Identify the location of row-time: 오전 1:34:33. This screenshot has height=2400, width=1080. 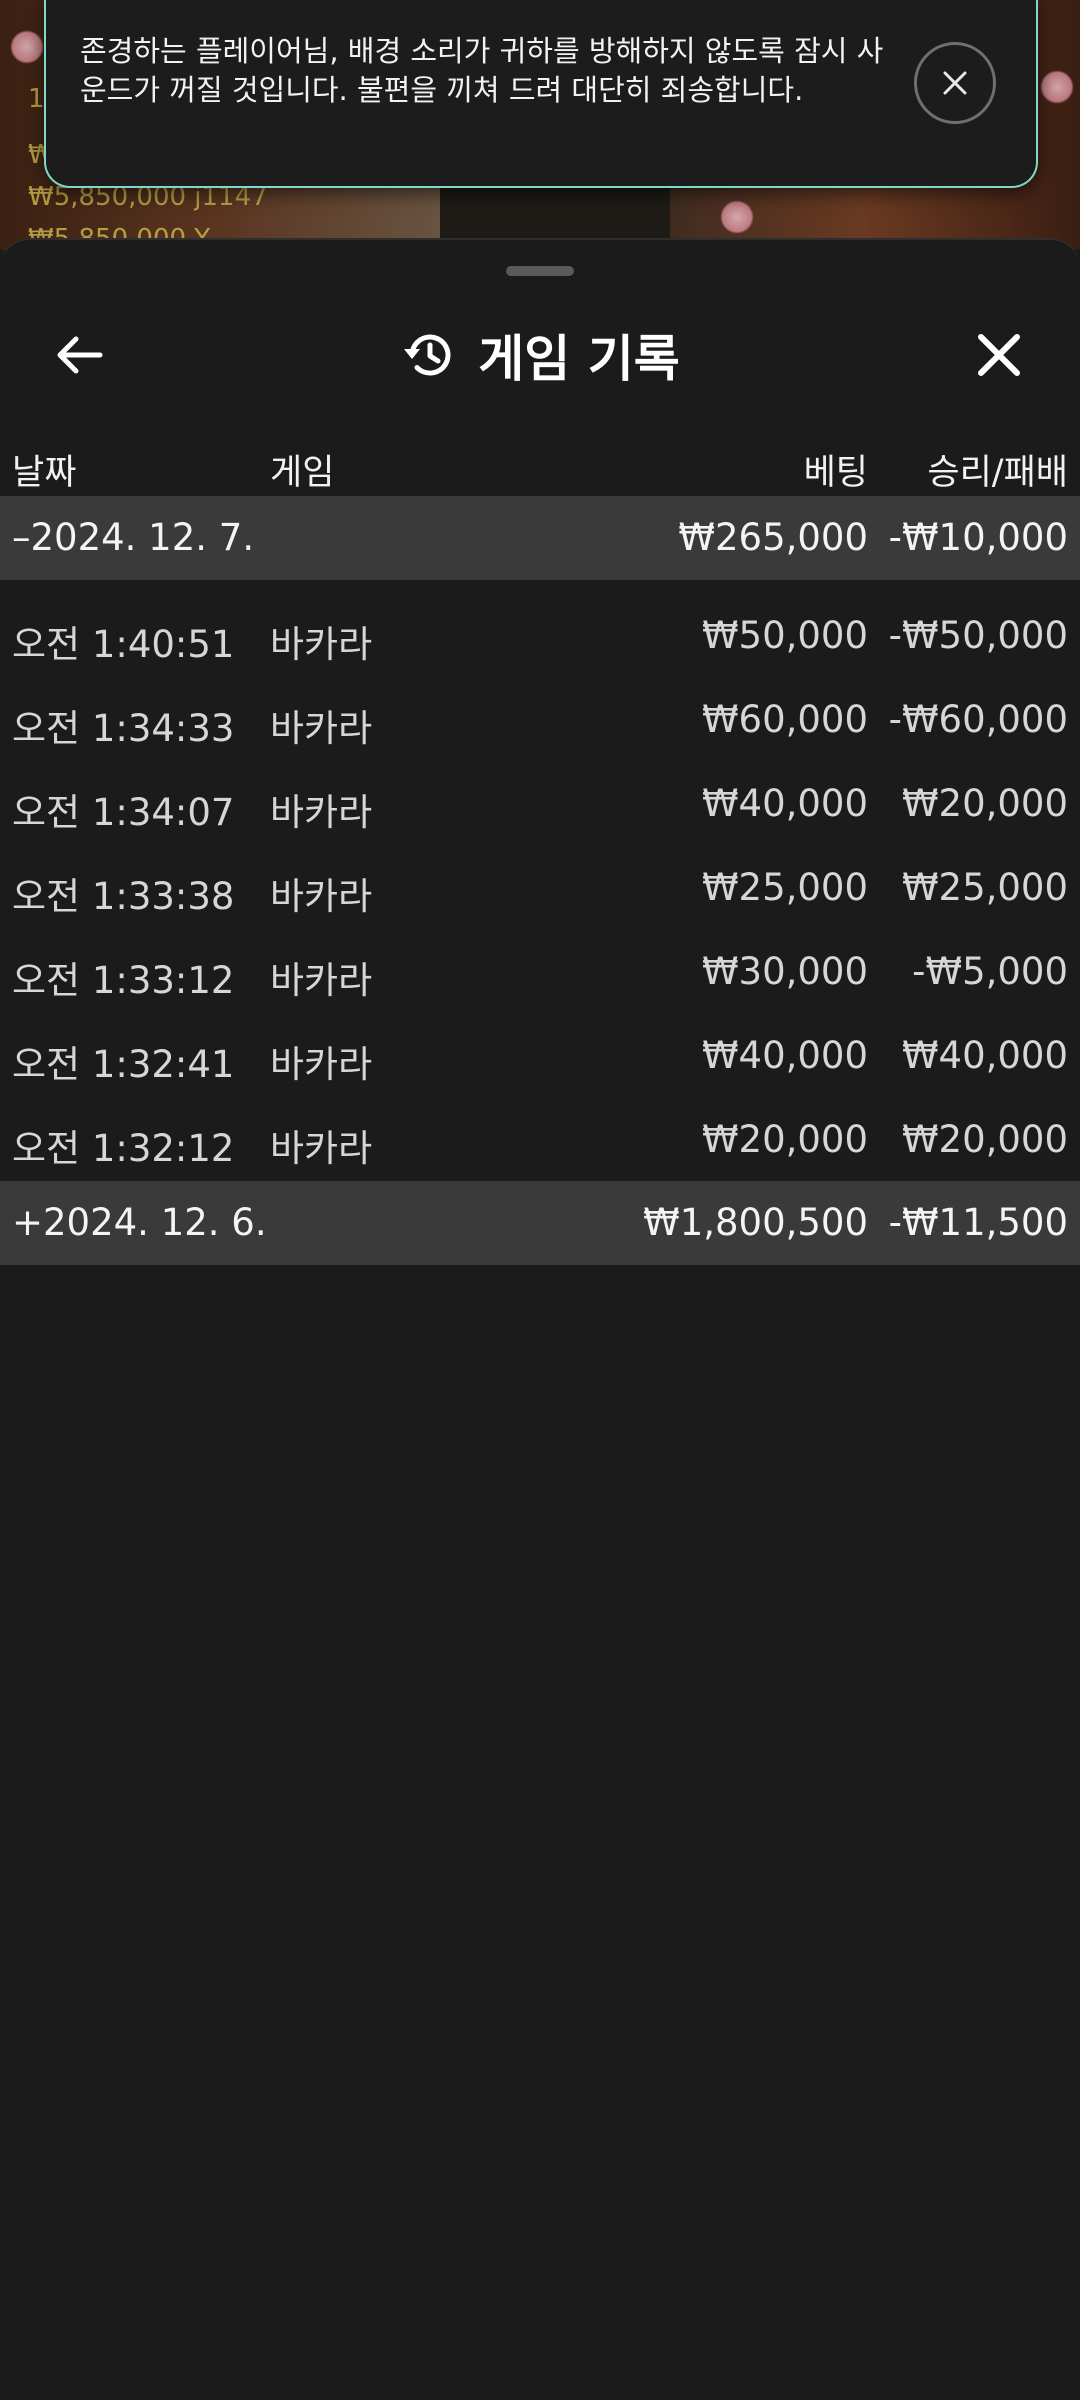
(123, 728).